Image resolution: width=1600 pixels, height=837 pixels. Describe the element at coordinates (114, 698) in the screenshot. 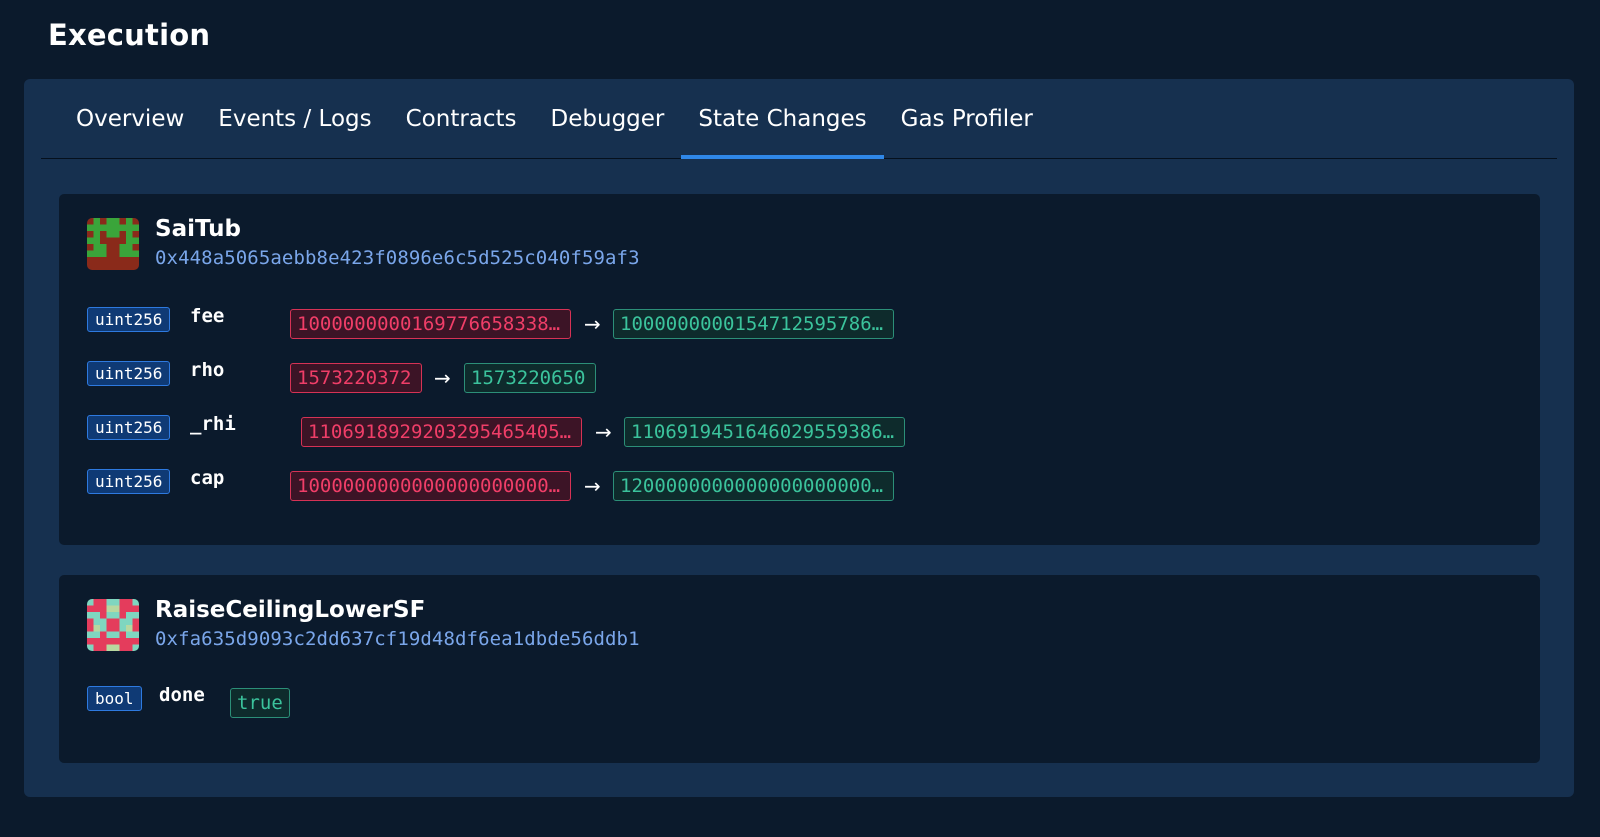

I see `type-badge: bool` at that location.